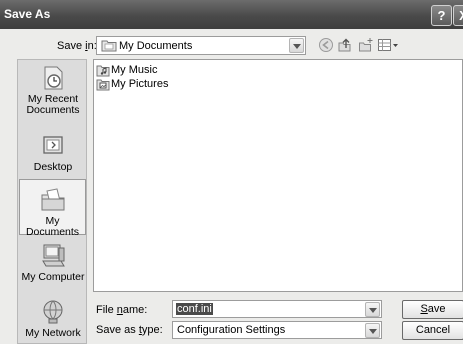 Image resolution: width=463 pixels, height=344 pixels. What do you see at coordinates (53, 146) in the screenshot?
I see `desktop-icon` at bounding box center [53, 146].